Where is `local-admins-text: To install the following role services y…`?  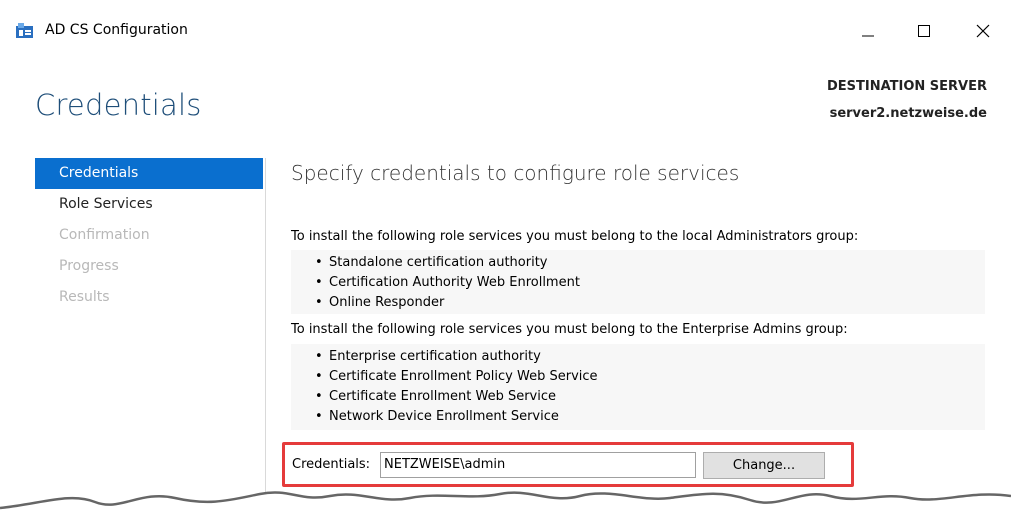 local-admins-text: To install the following role services y… is located at coordinates (575, 236).